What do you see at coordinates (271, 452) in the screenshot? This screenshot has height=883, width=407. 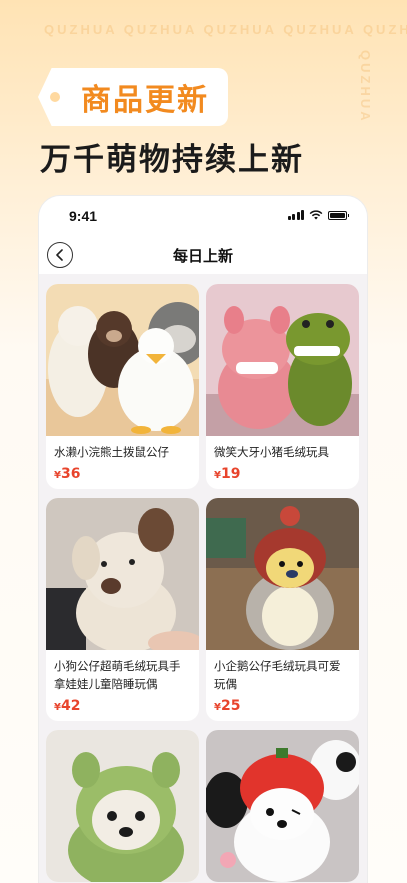 I see `product-title: 微笑大牙小猪毛绒玩具` at bounding box center [271, 452].